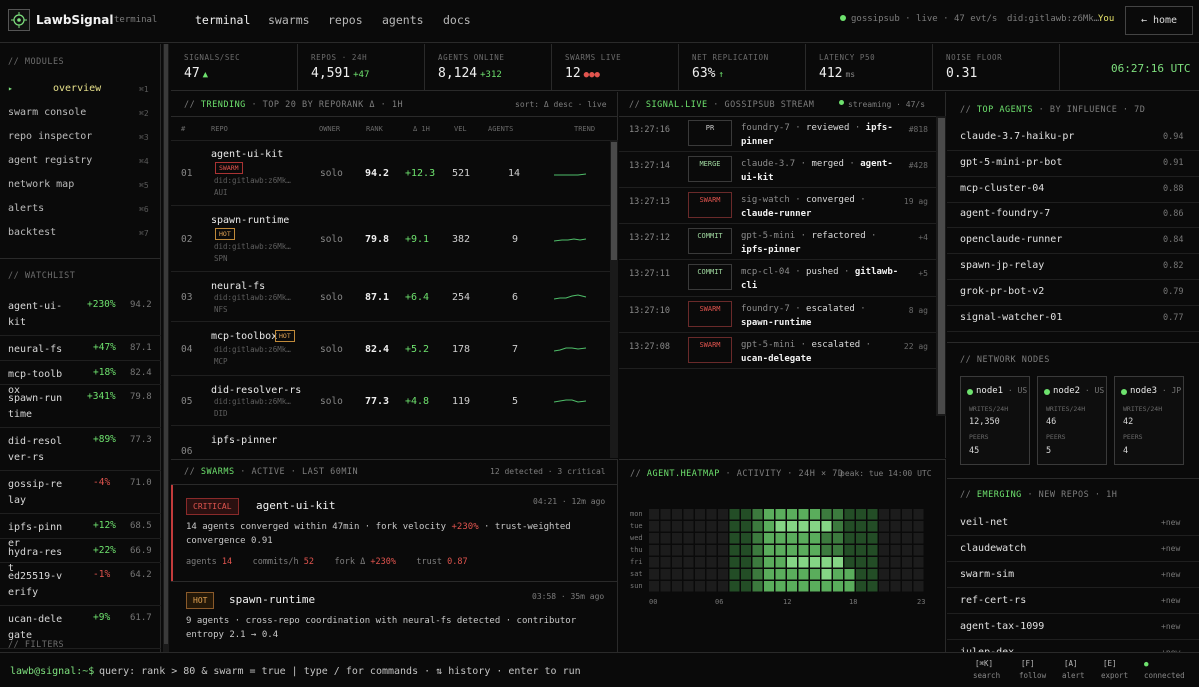 This screenshot has width=1199, height=687. What do you see at coordinates (80, 140) in the screenshot?
I see `module-repo-inspector: repo inspector ⌘3` at bounding box center [80, 140].